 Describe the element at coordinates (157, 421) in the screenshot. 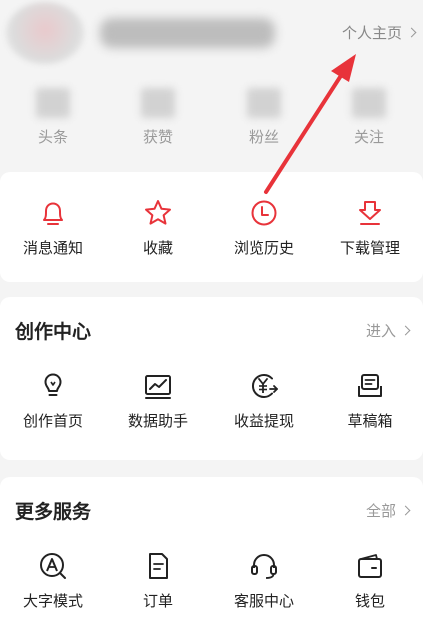

I see `creator-item-label: 数据助手` at that location.